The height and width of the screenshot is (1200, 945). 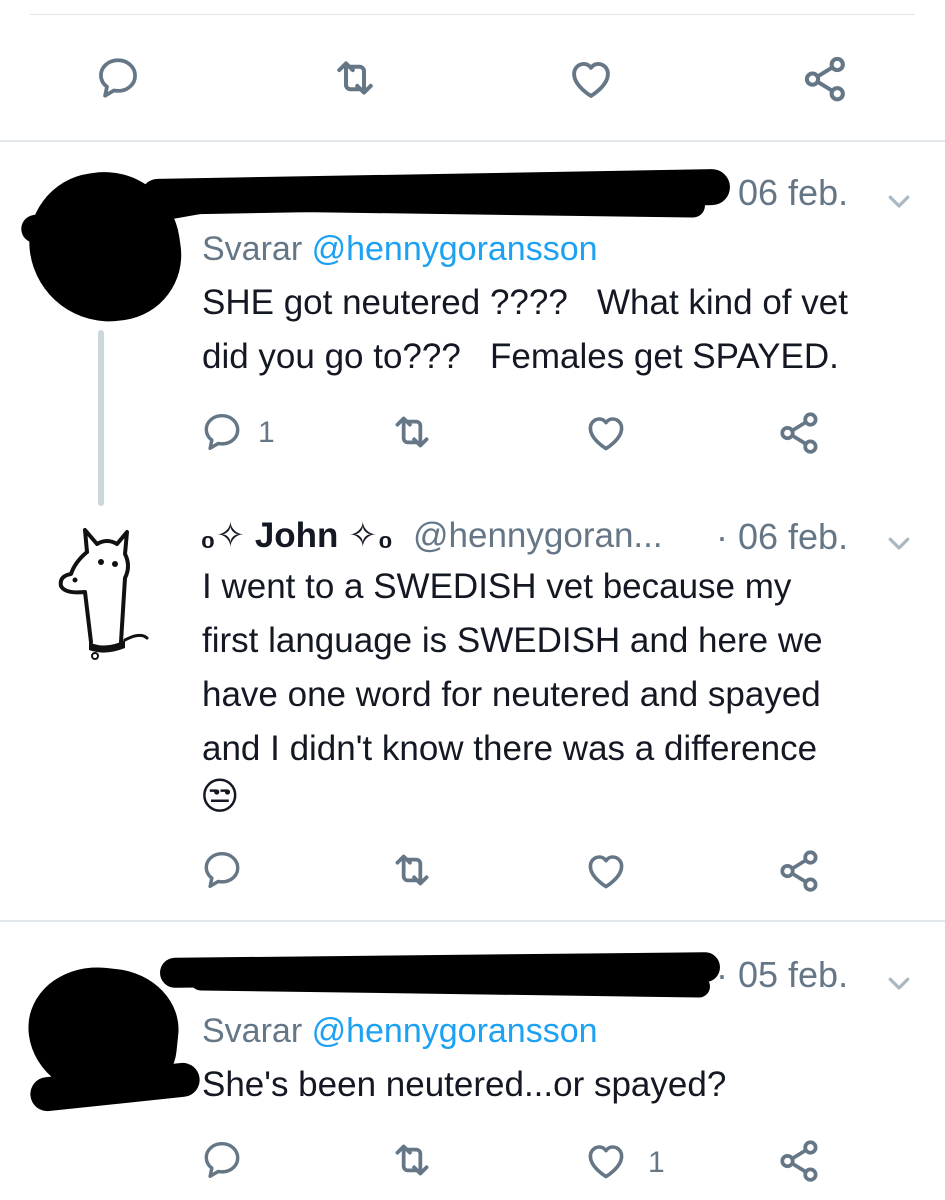 I want to click on tweet-date: · 05 feb., so click(x=782, y=975).